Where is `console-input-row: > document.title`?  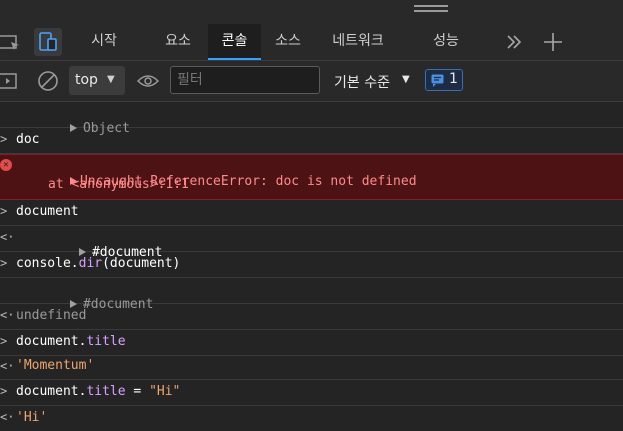
console-input-row: > document.title is located at coordinates (311, 343).